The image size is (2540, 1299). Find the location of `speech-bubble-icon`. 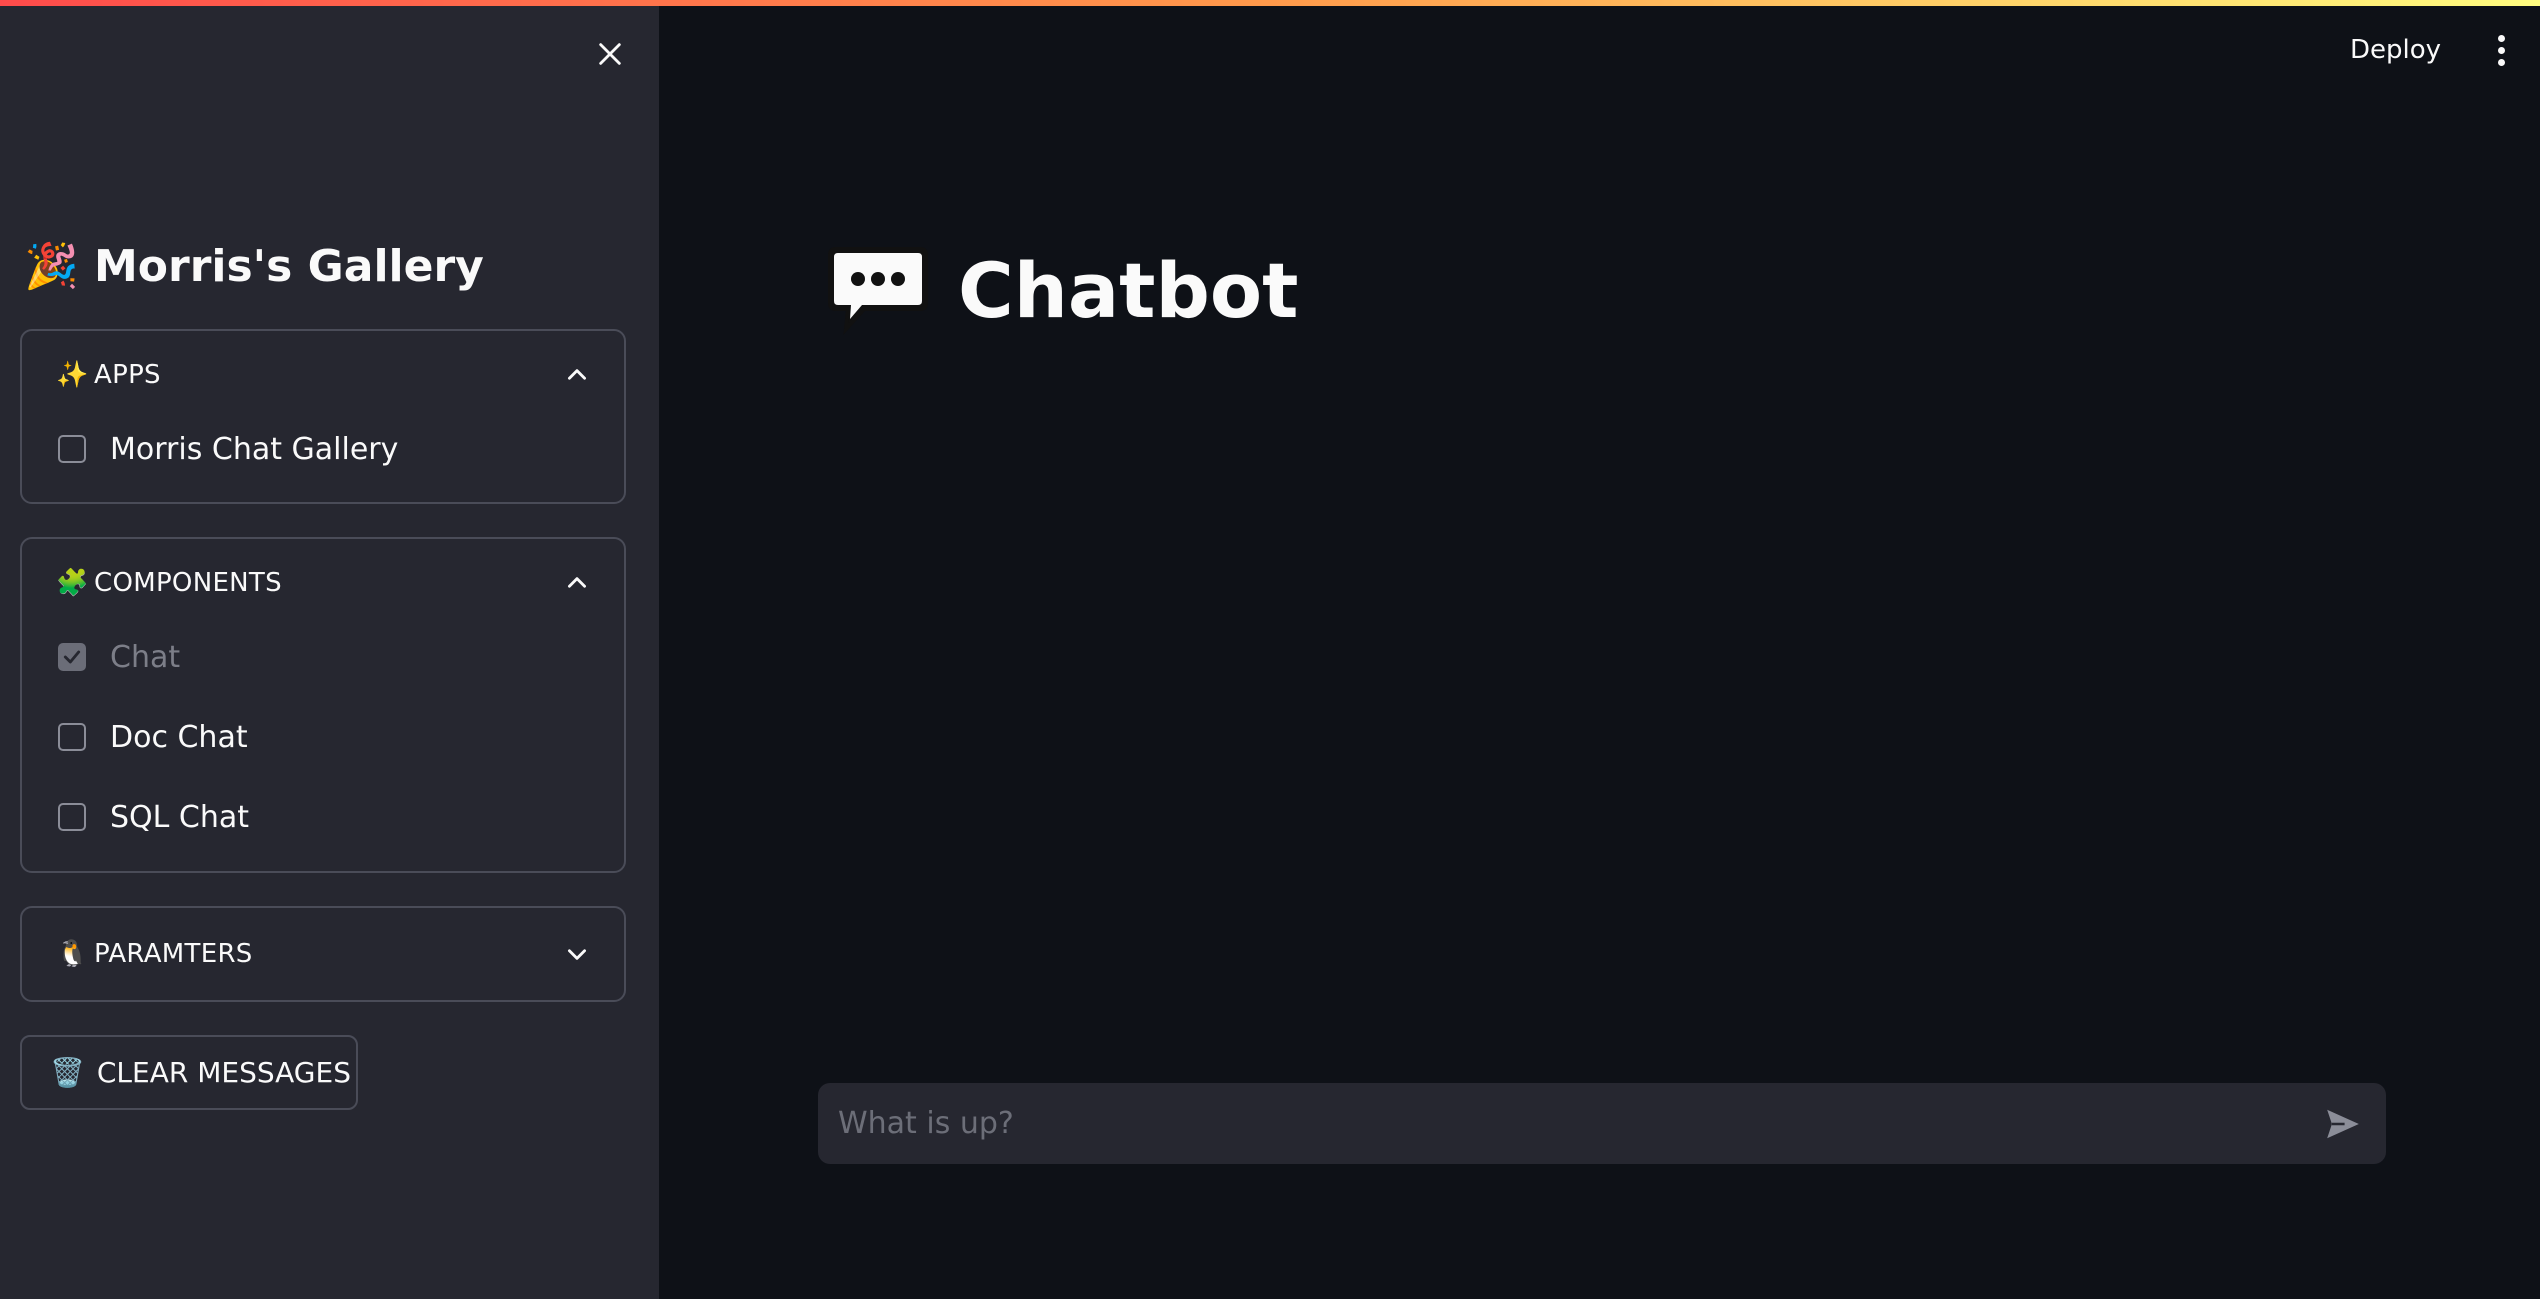

speech-bubble-icon is located at coordinates (878, 291).